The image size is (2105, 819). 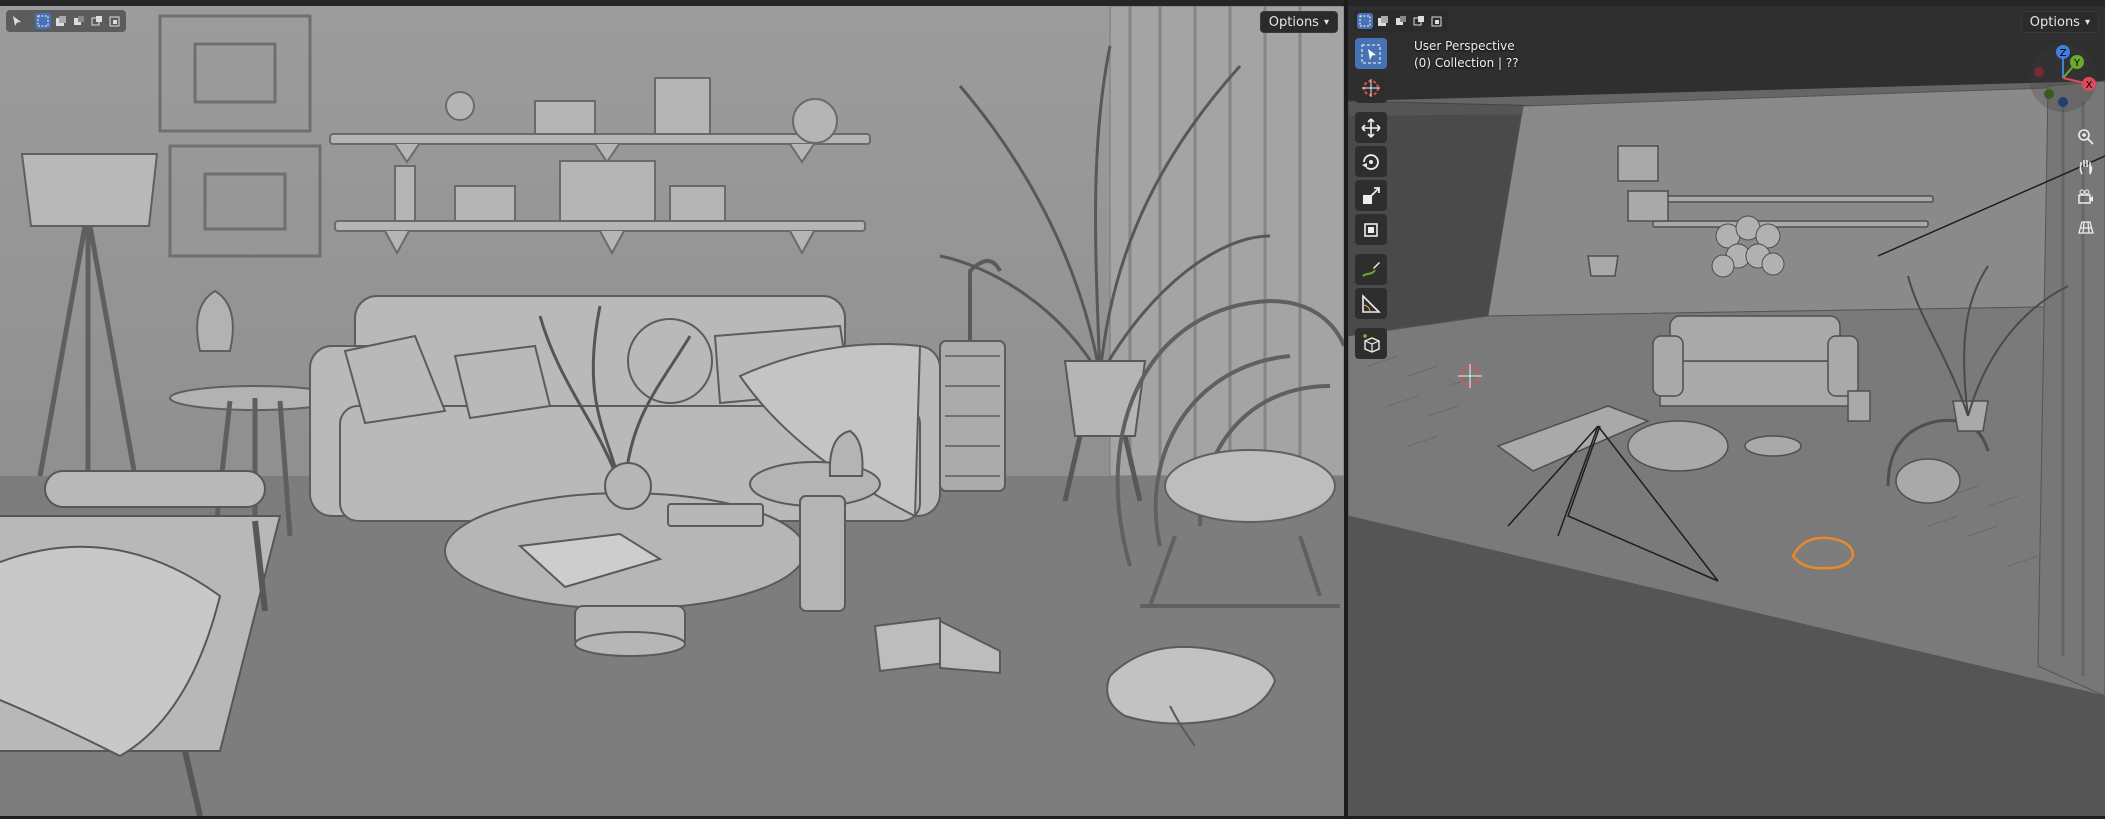 I want to click on x-axis-label: X, so click(x=2089, y=85).